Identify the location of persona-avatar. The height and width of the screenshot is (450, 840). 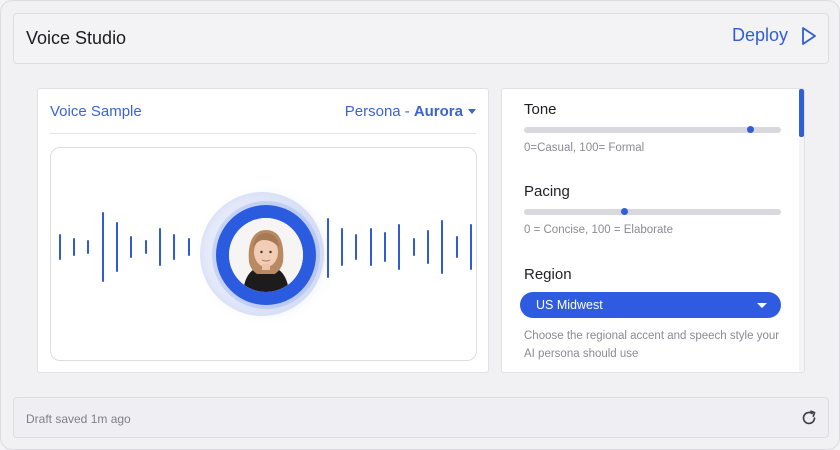
(266, 255).